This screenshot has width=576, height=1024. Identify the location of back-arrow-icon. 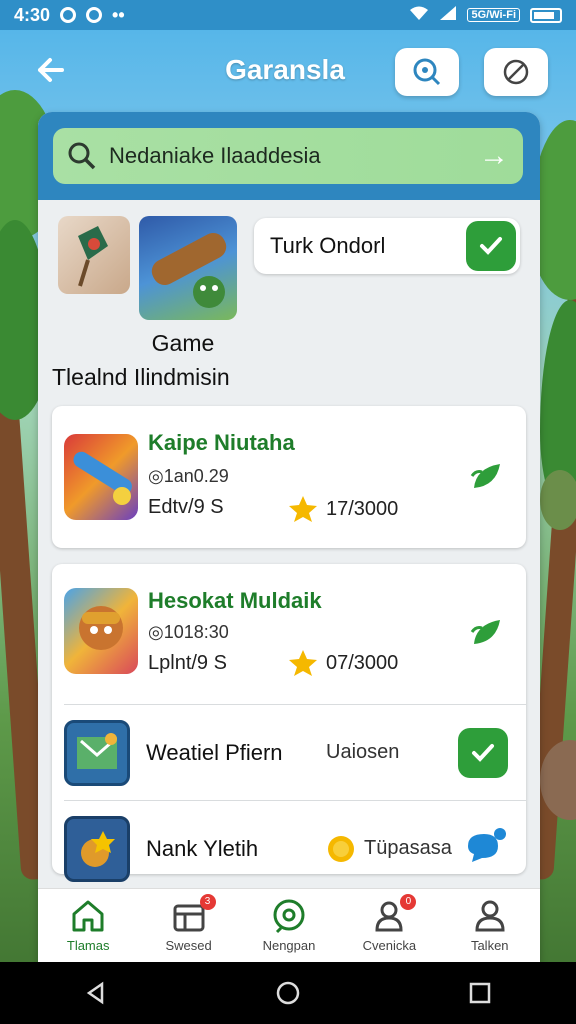
(51, 70).